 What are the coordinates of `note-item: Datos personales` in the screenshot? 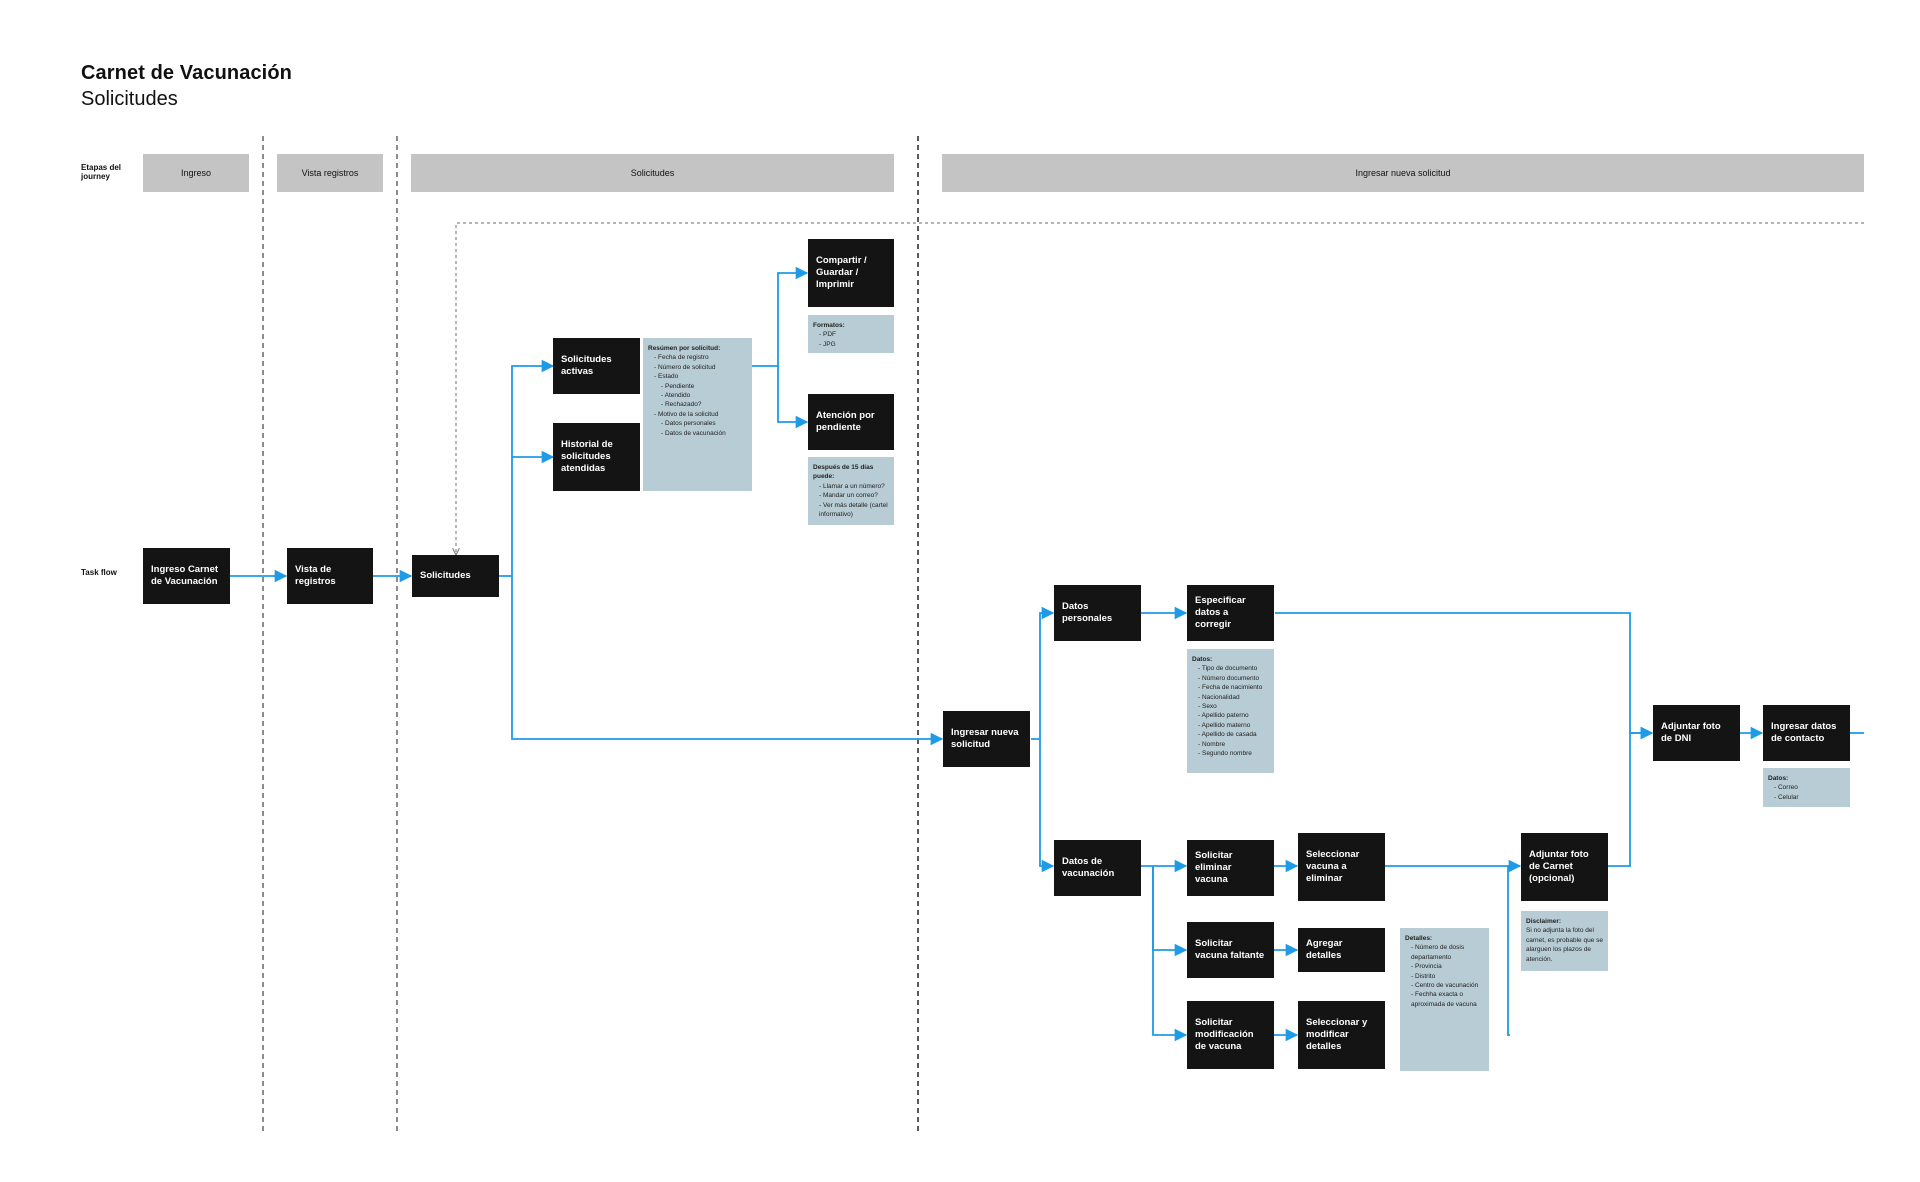 It's located at (704, 423).